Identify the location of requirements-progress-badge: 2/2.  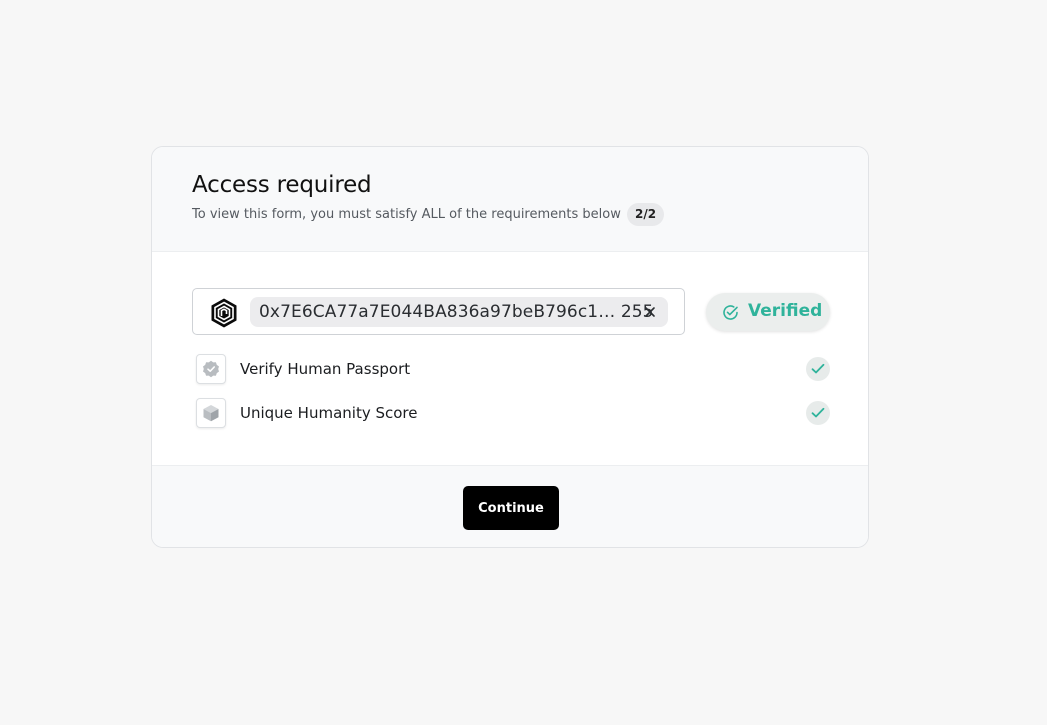
(646, 214).